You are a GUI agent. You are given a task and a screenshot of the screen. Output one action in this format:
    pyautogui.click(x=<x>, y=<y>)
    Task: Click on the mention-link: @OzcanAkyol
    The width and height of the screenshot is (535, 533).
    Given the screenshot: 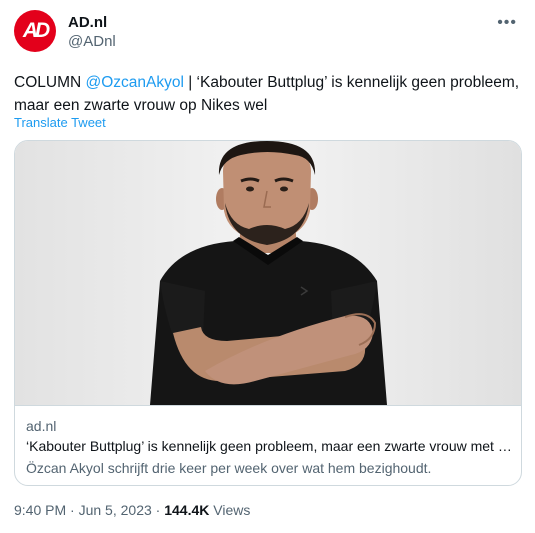 What is the action you would take?
    pyautogui.click(x=134, y=82)
    